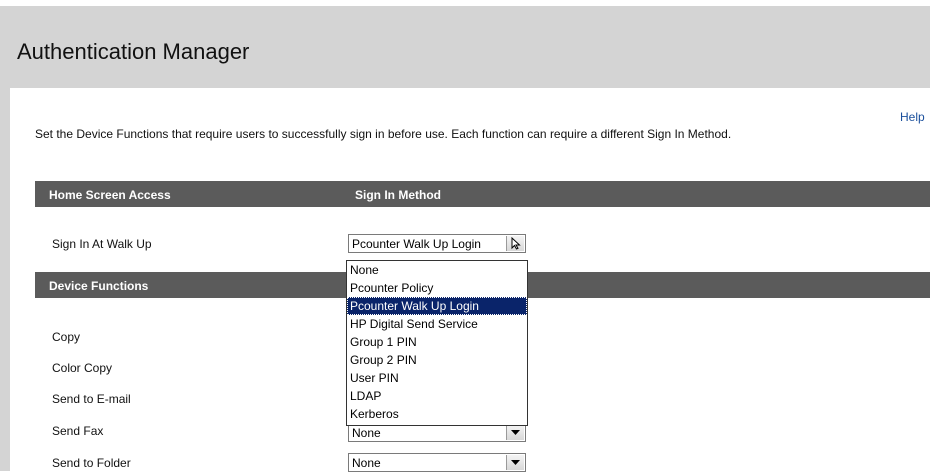 The height and width of the screenshot is (472, 930). I want to click on home-screen-access-heading: Home Screen Access, so click(110, 195).